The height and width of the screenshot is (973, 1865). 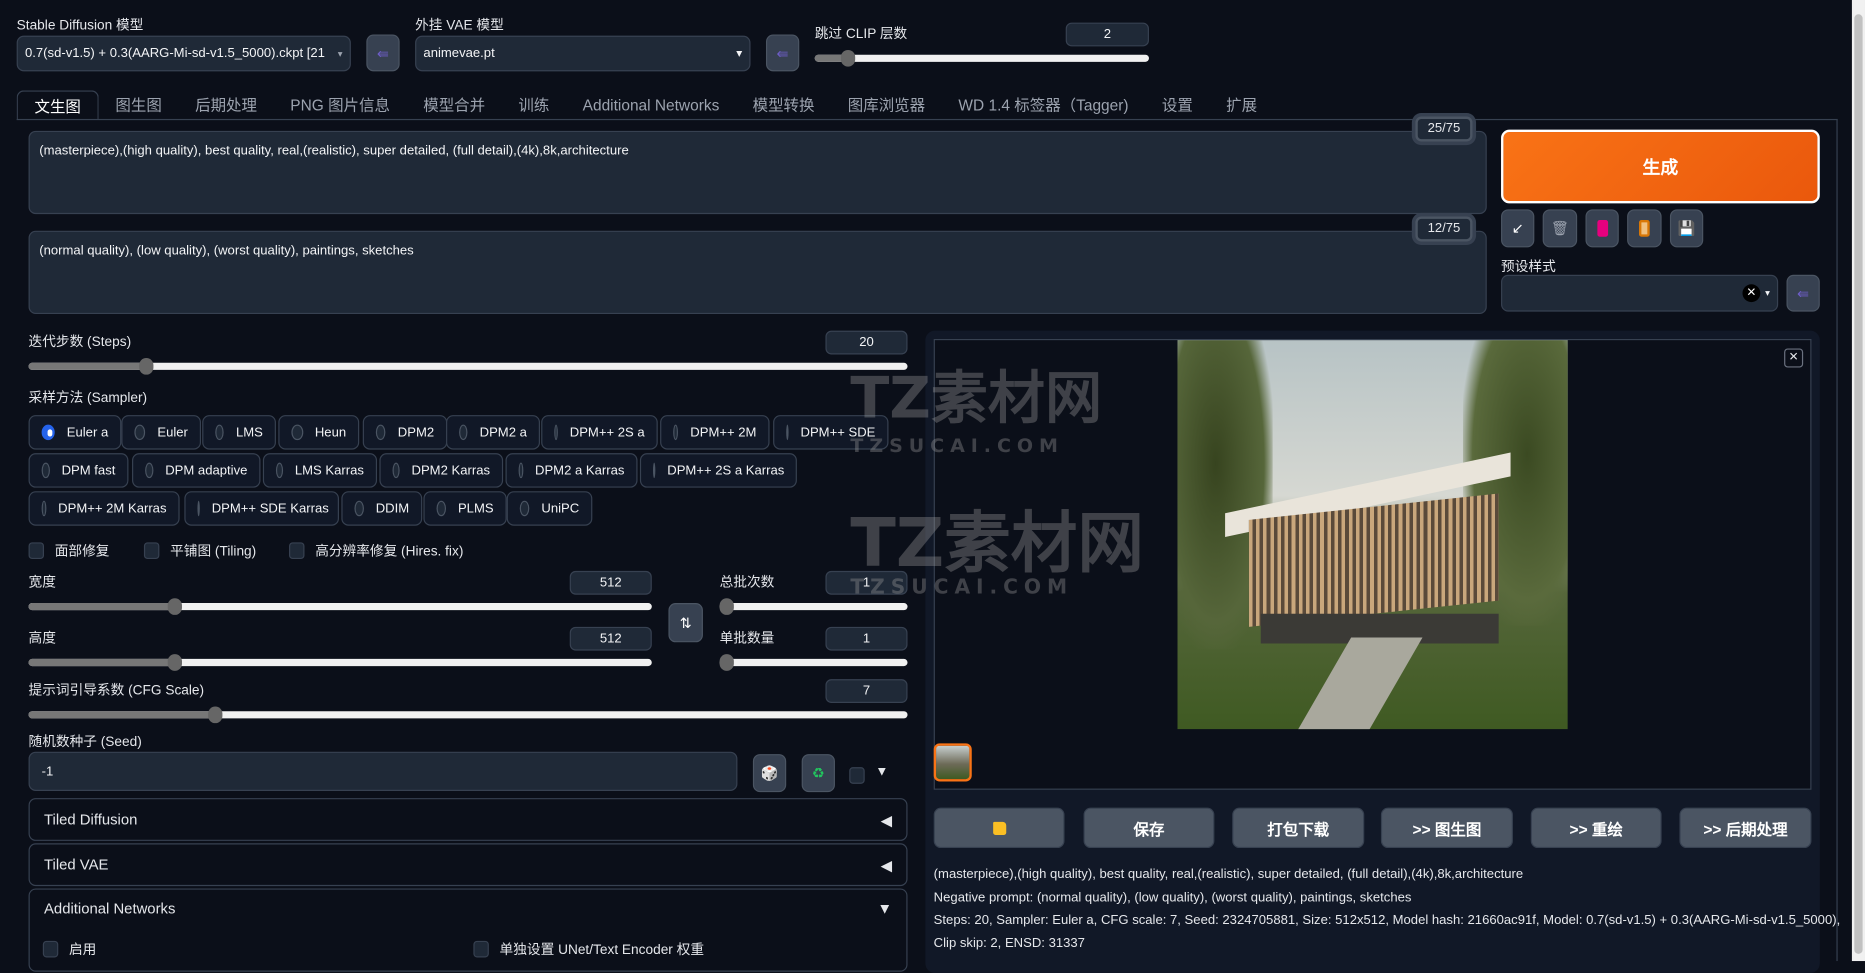 What do you see at coordinates (383, 771) in the screenshot?
I see `seed-input: -1` at bounding box center [383, 771].